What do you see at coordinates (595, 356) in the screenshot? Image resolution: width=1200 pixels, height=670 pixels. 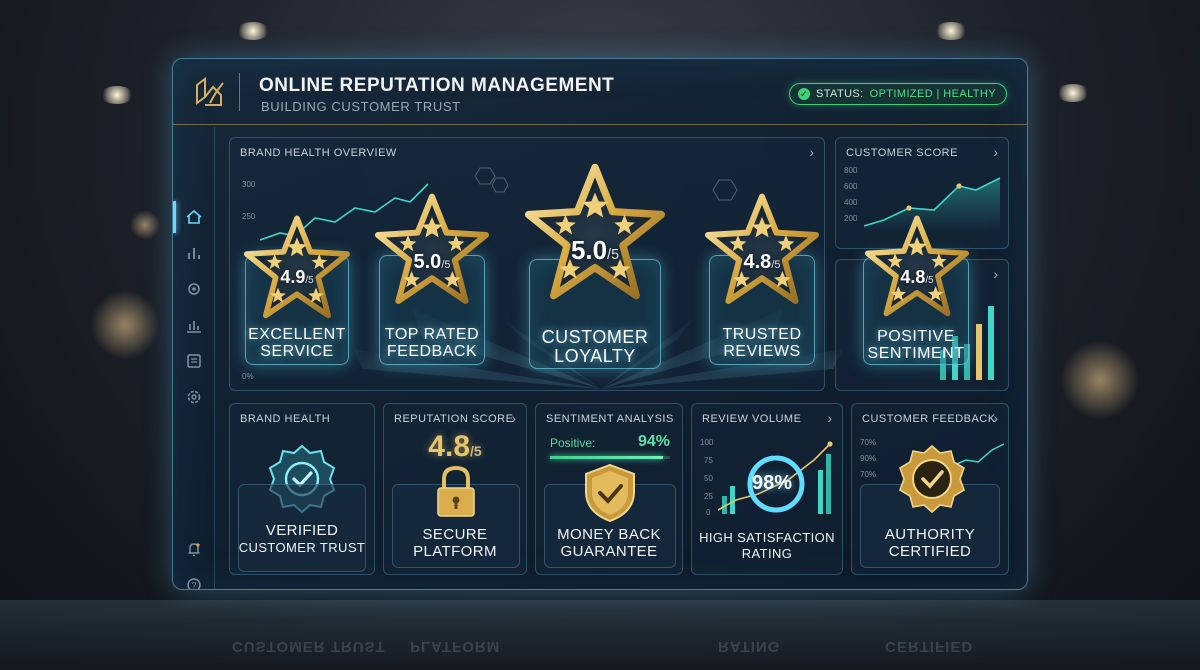 I see `card-label: LOYALTY` at bounding box center [595, 356].